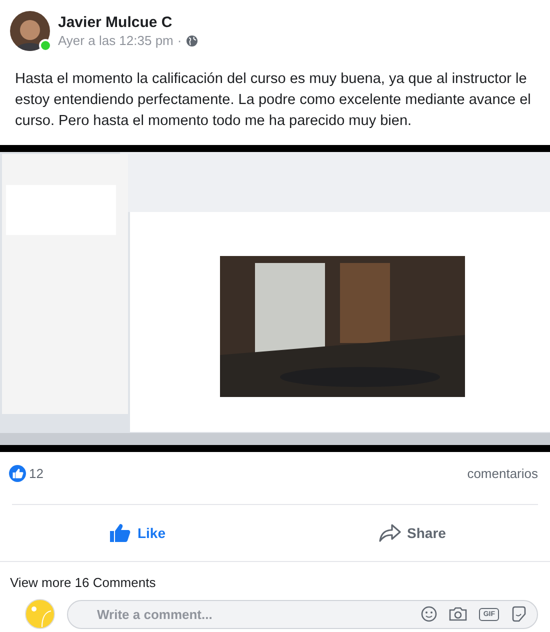 This screenshot has height=632, width=550. Describe the element at coordinates (273, 100) in the screenshot. I see `post-text: Hasta el momento la calificación del curso es muy buena, ya que al instructor le estoy entendiendo perfectamente. La podre como excelente mediante avance el curso. Pero hasta el momento todo me ha parecido muy bien.` at that location.